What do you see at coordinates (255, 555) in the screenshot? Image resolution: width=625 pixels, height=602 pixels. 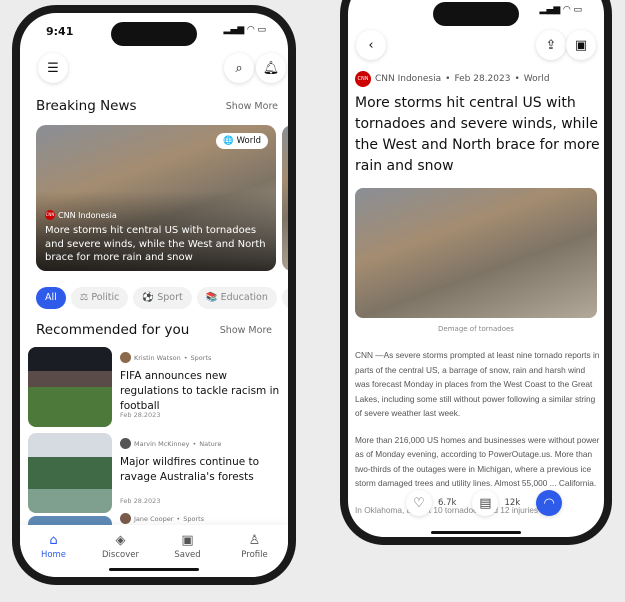 I see `nav-profile: ♙ Profile` at bounding box center [255, 555].